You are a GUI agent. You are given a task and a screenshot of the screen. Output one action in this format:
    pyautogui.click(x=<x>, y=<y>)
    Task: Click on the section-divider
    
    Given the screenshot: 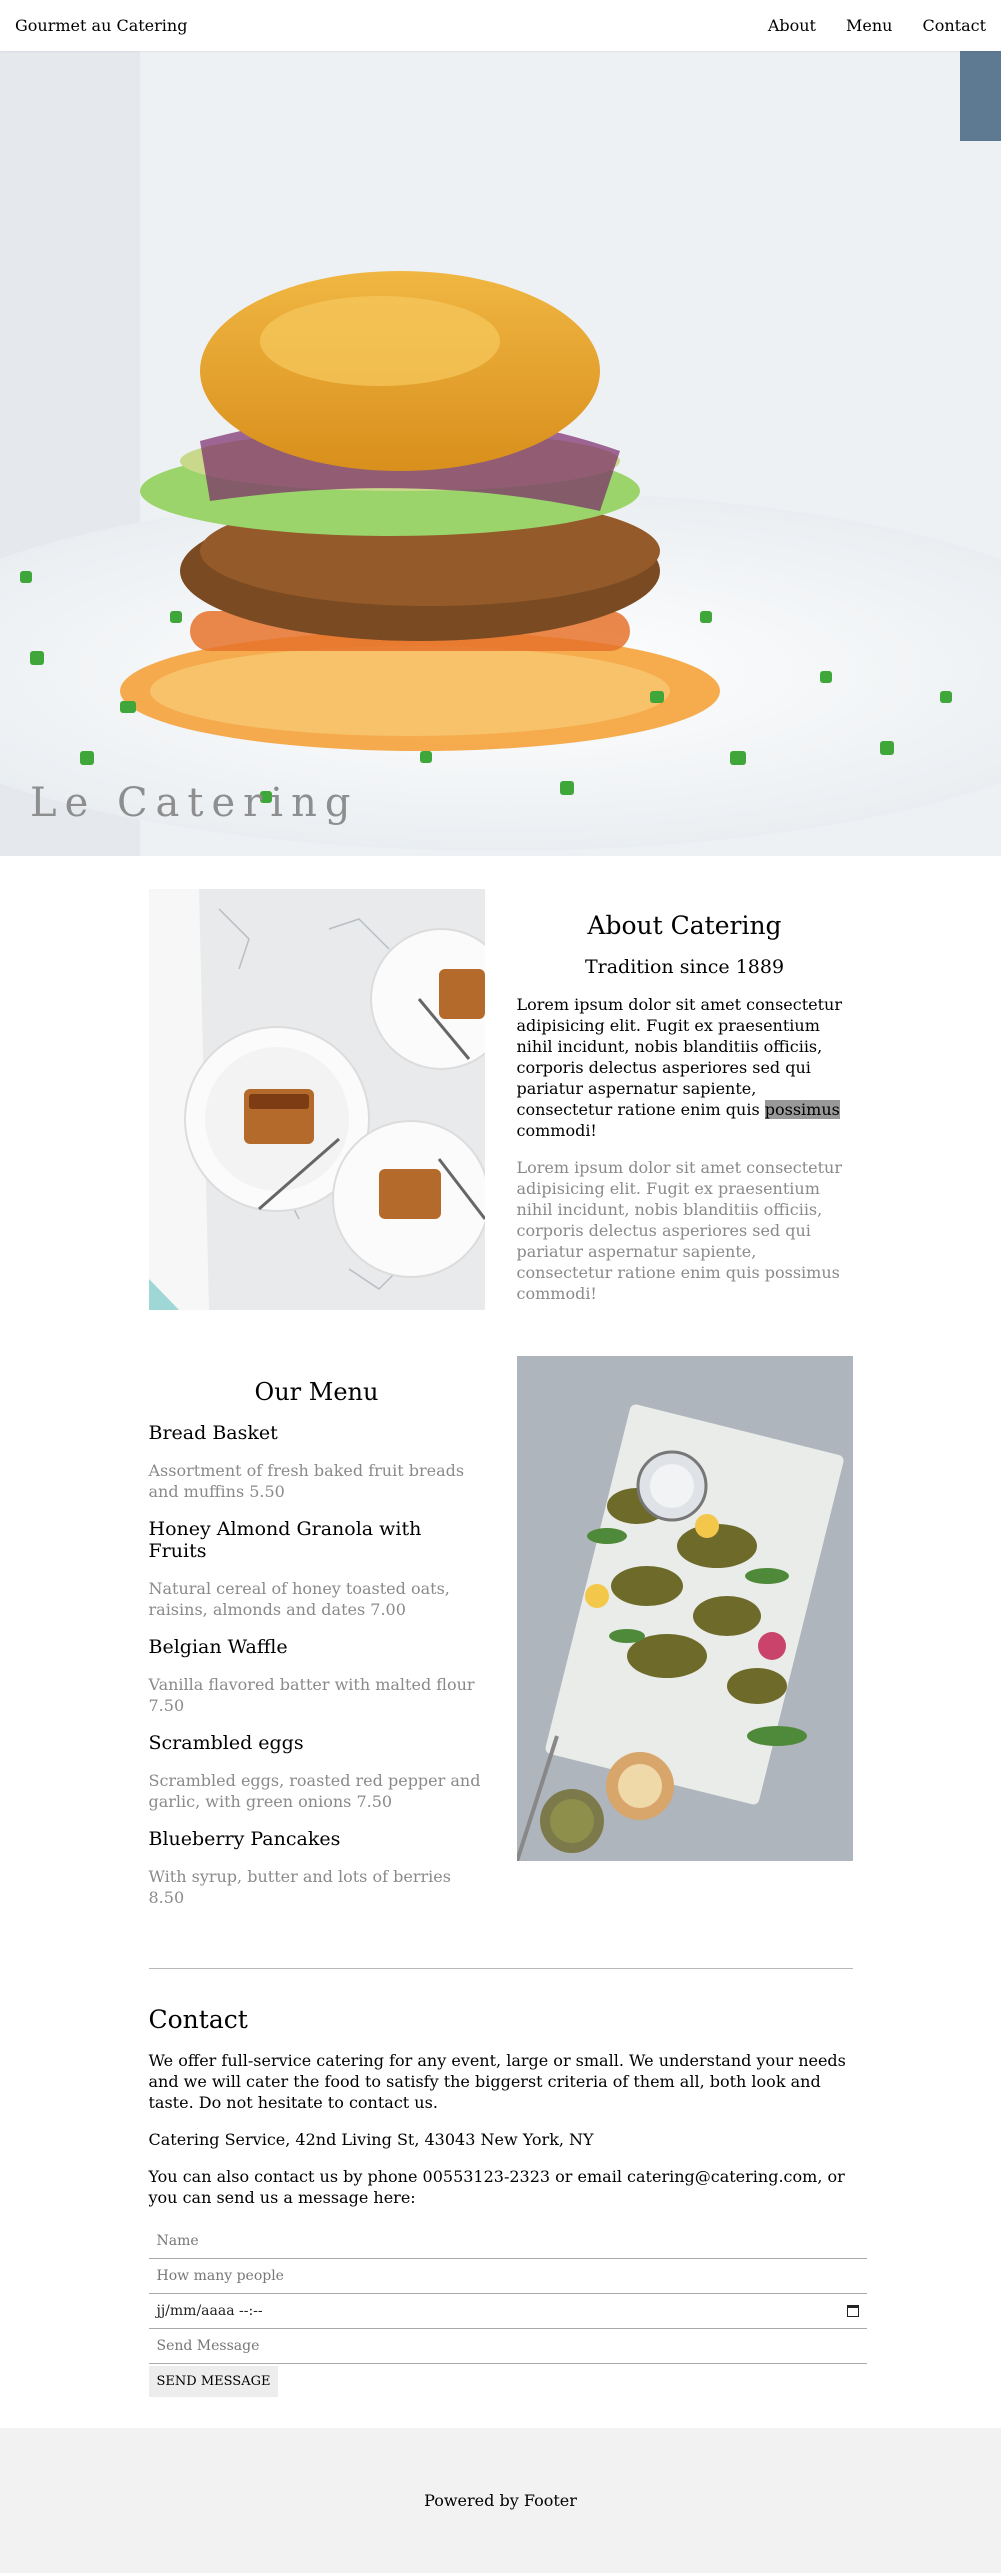 What is the action you would take?
    pyautogui.click(x=500, y=1968)
    